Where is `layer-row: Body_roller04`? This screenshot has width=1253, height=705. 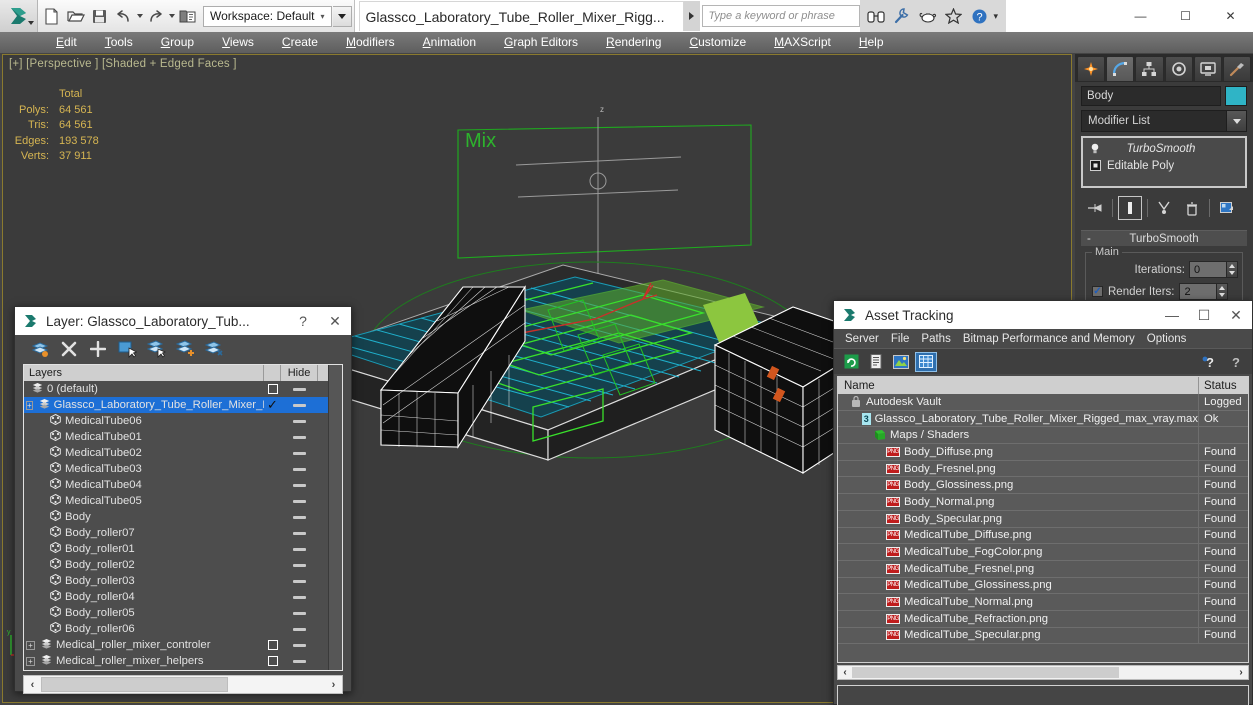
layer-row: Body_roller04 is located at coordinates (176, 597).